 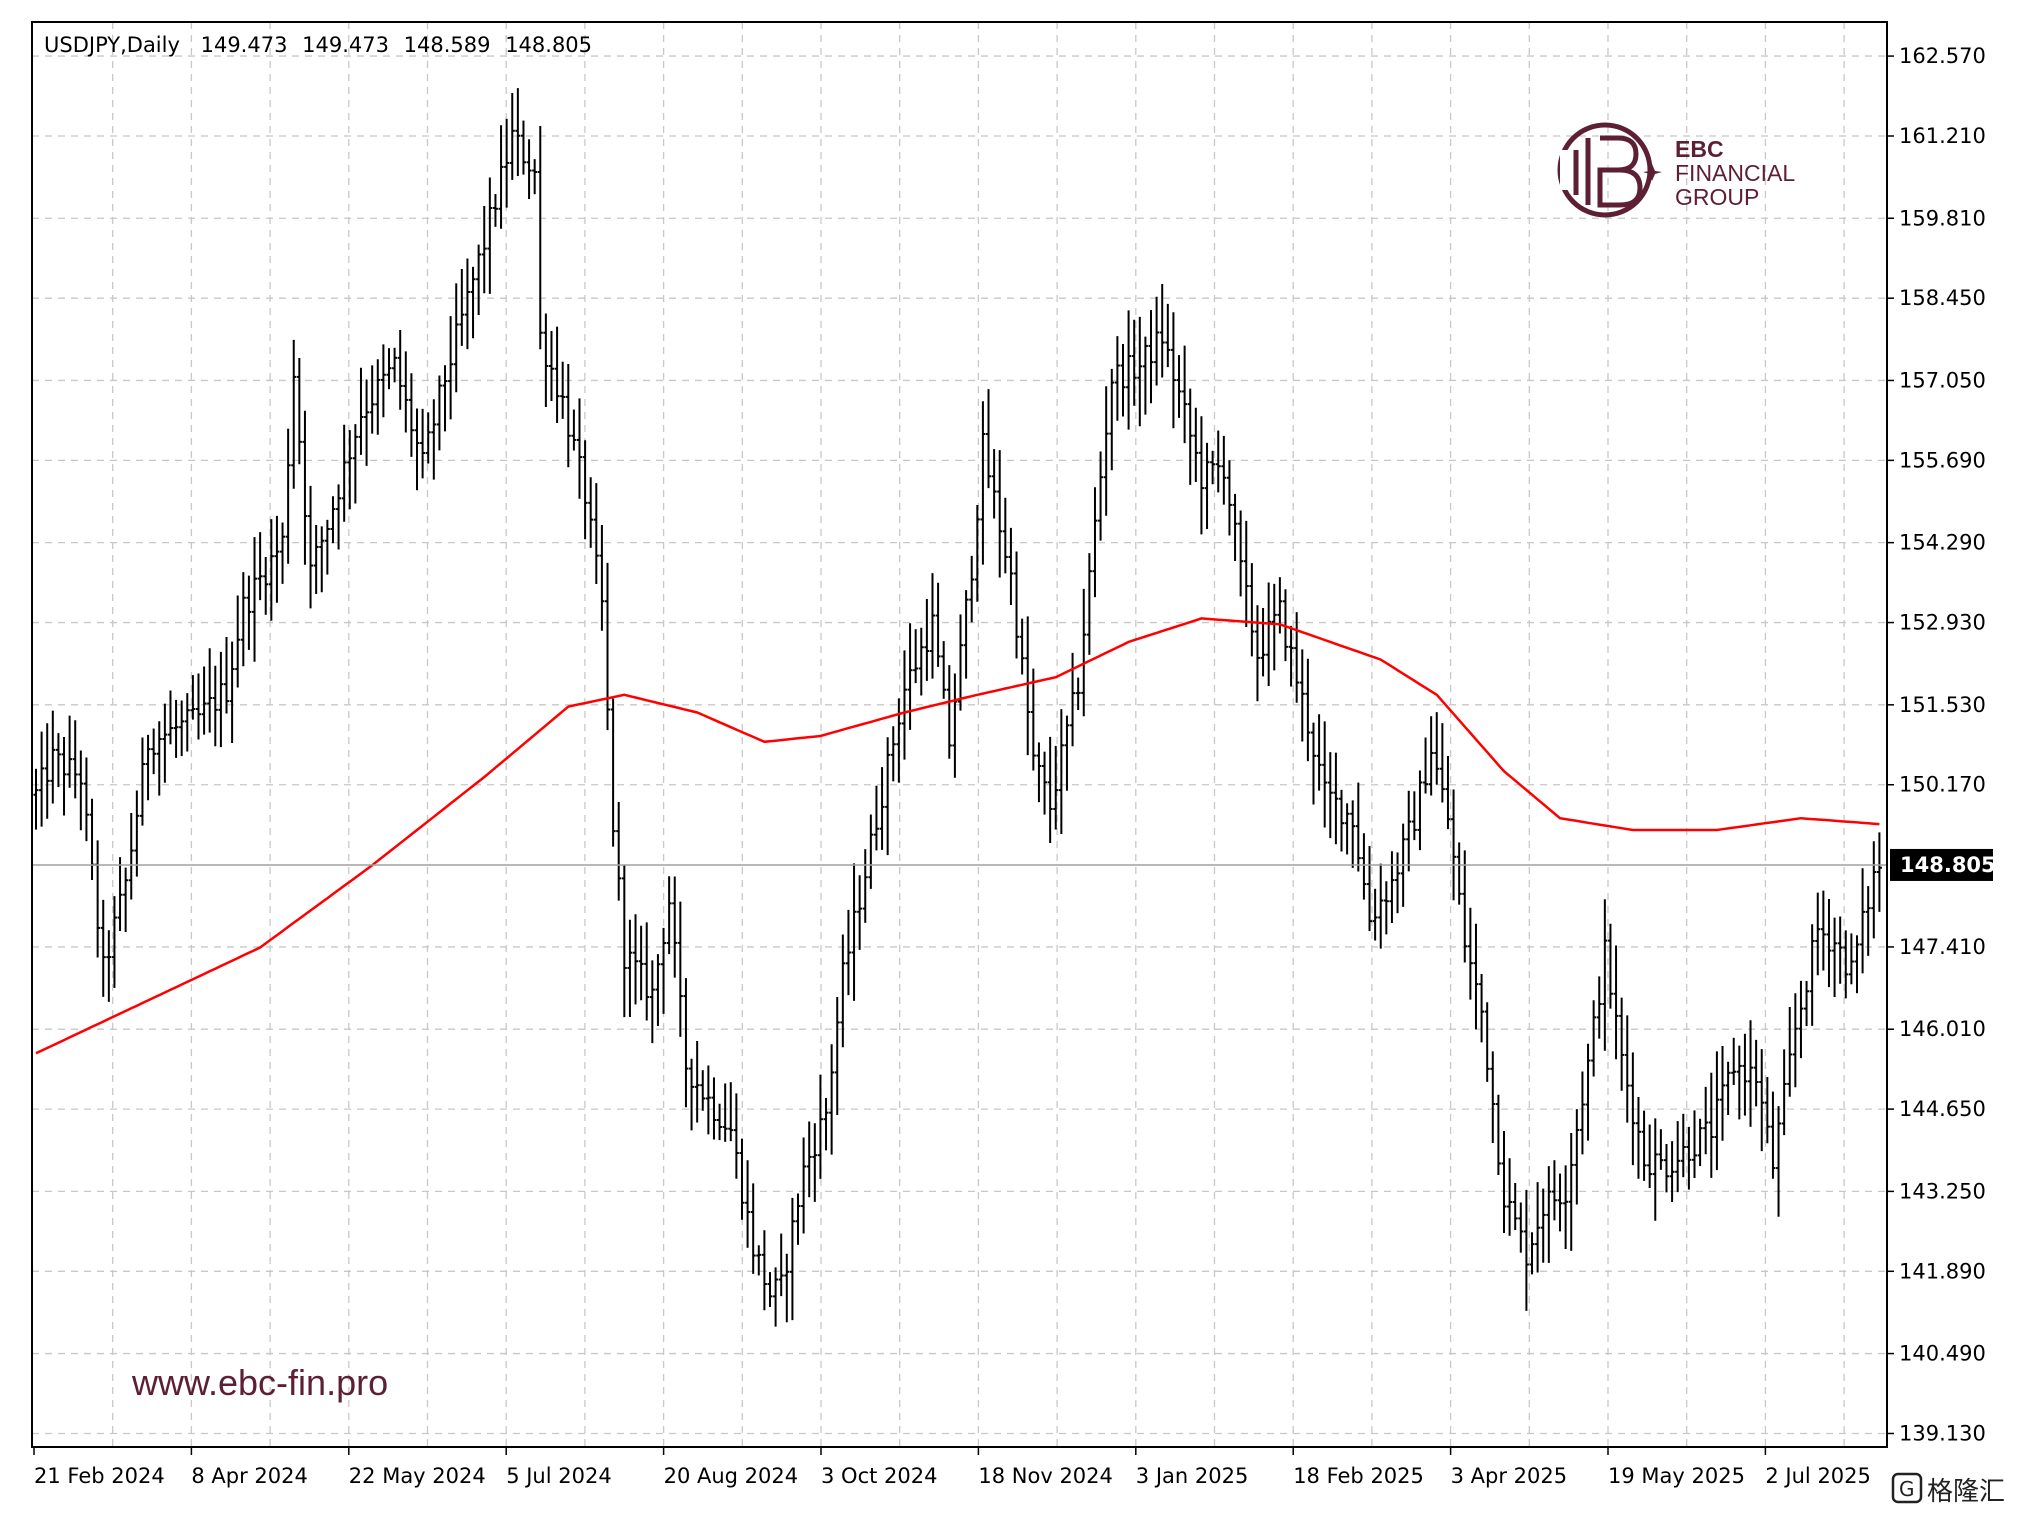 What do you see at coordinates (1699, 149) in the screenshot?
I see `brand-line-1: EBC` at bounding box center [1699, 149].